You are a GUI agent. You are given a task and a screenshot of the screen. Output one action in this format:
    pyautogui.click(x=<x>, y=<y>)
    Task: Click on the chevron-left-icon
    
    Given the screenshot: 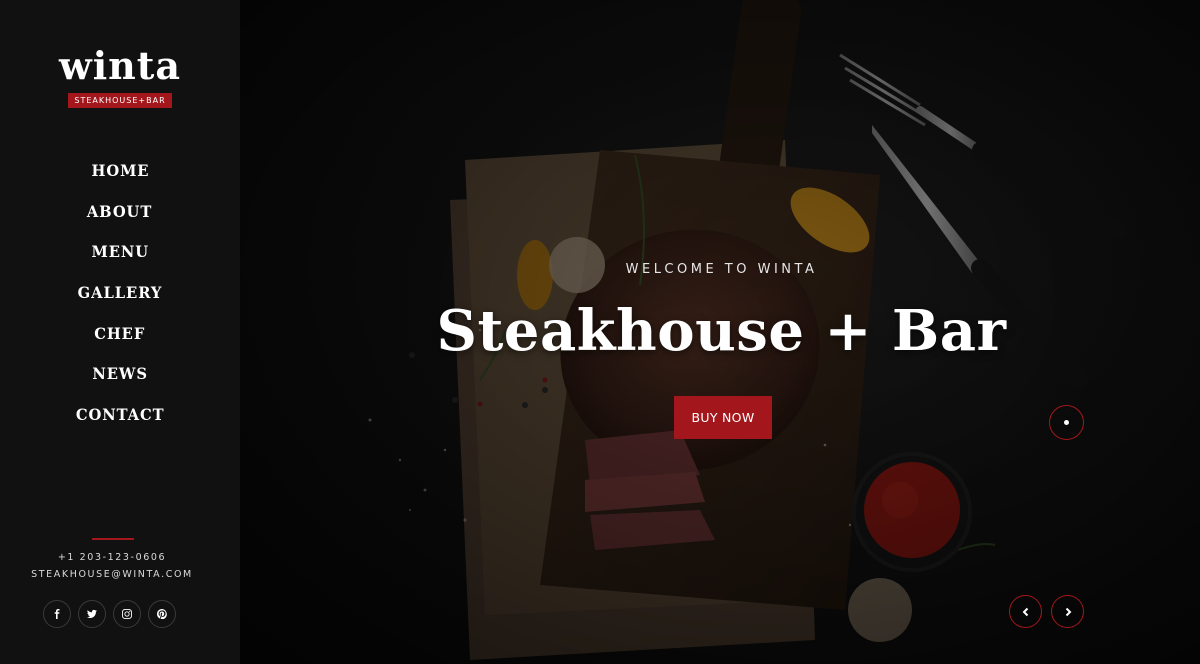 What is the action you would take?
    pyautogui.click(x=1025, y=611)
    